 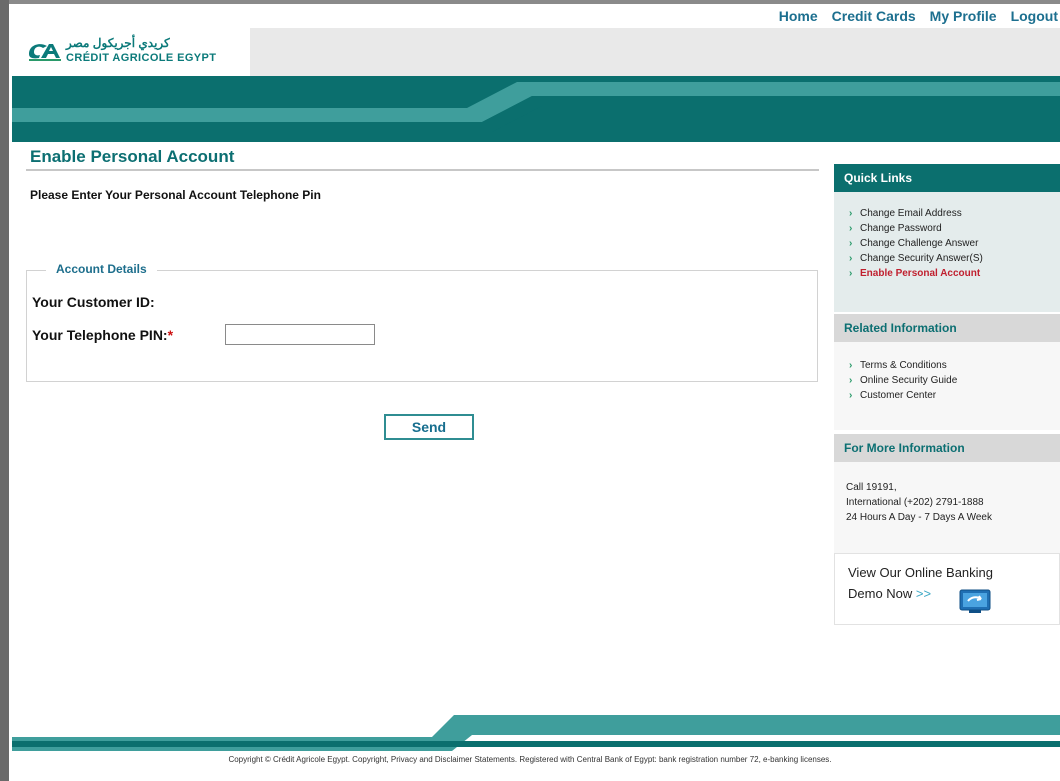 I want to click on page-title: Enable Personal Account, so click(x=132, y=156).